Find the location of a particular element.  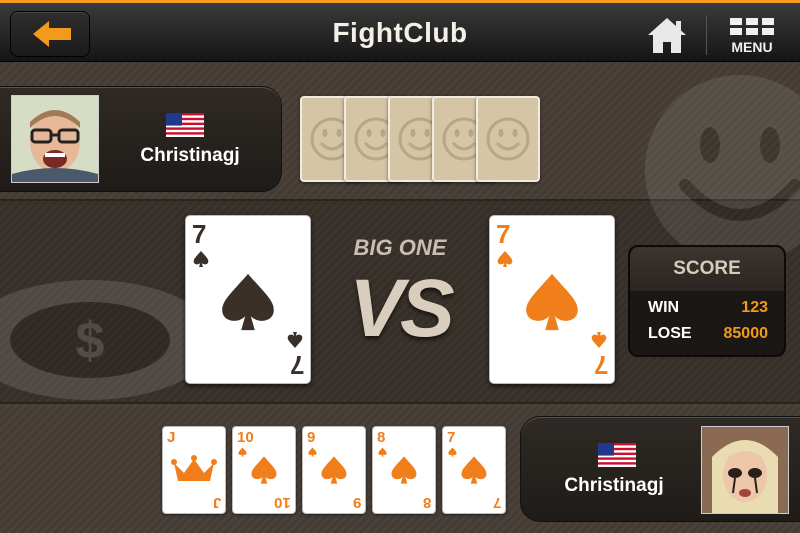

home-icon is located at coordinates (667, 35).